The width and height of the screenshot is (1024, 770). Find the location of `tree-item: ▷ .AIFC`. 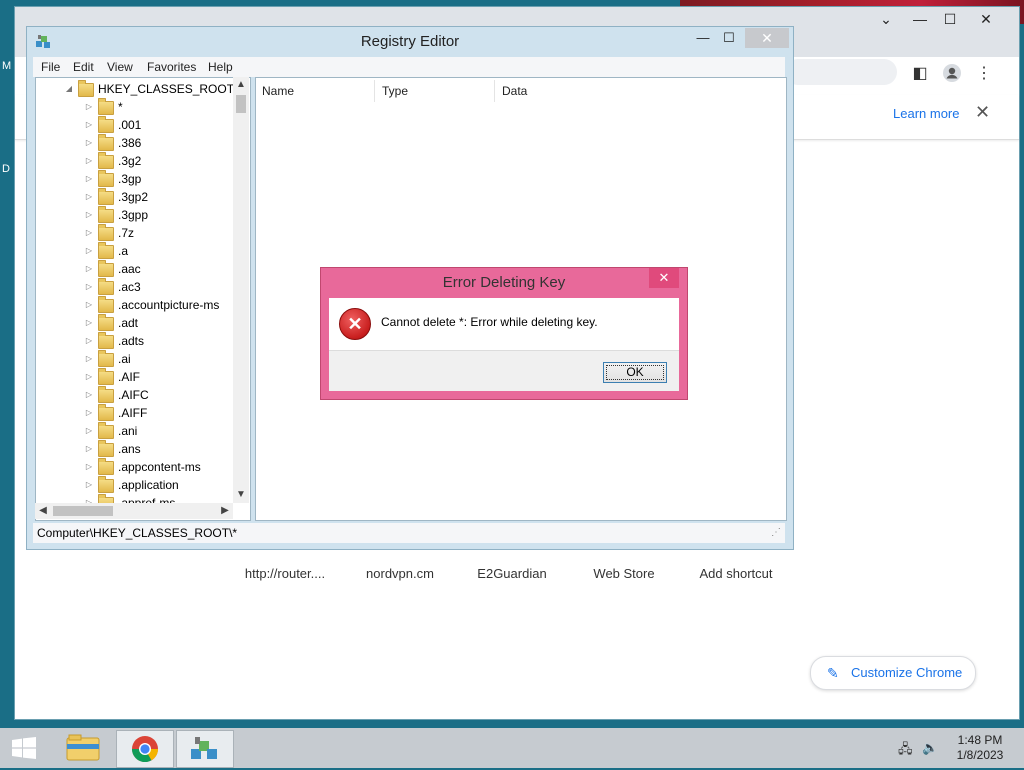

tree-item: ▷ .AIFC is located at coordinates (164, 395).